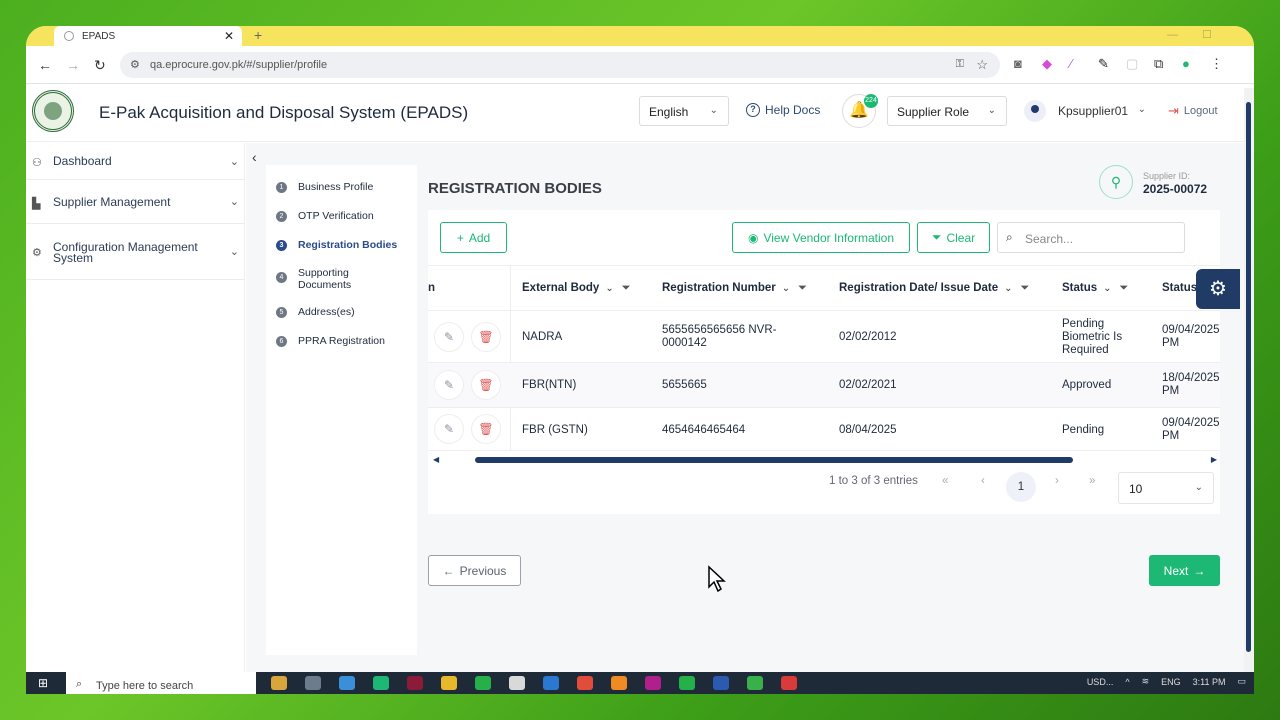 The width and height of the screenshot is (1280, 720). Describe the element at coordinates (619, 683) in the screenshot. I see `firefox-icon` at that location.